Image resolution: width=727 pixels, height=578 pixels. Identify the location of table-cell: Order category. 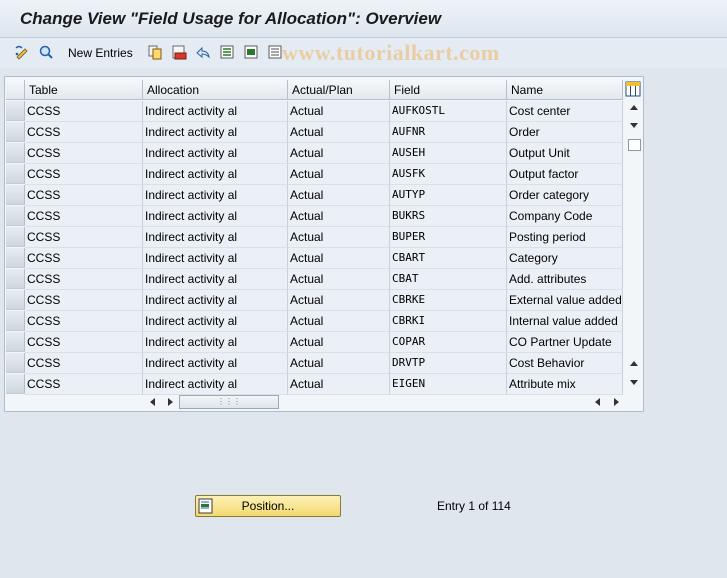
(565, 195).